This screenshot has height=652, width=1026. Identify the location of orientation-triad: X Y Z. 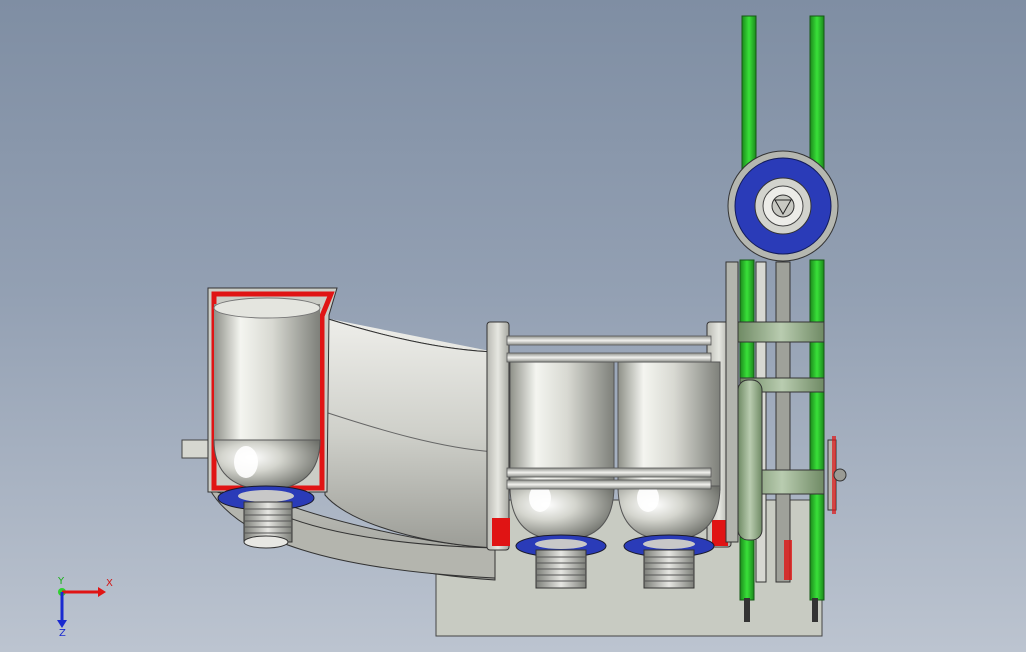
(85, 607).